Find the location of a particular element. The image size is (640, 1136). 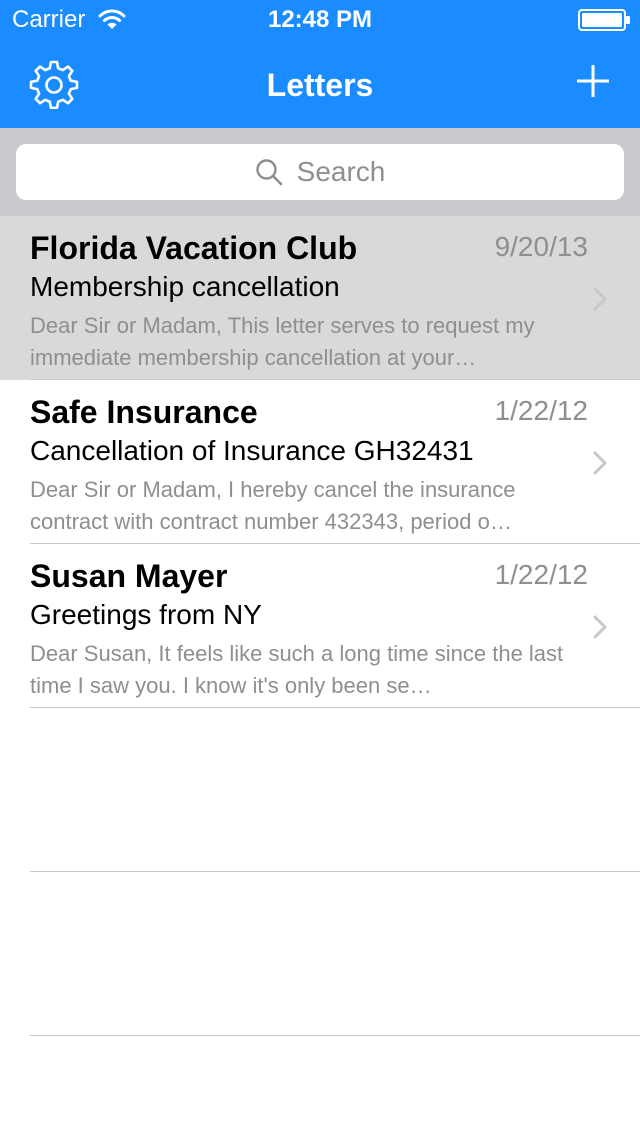

search-input: Search is located at coordinates (320, 172).